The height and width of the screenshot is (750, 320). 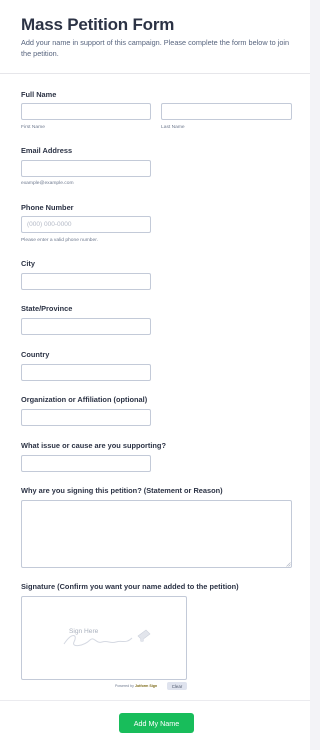 What do you see at coordinates (156, 534) in the screenshot?
I see `reason-textarea` at bounding box center [156, 534].